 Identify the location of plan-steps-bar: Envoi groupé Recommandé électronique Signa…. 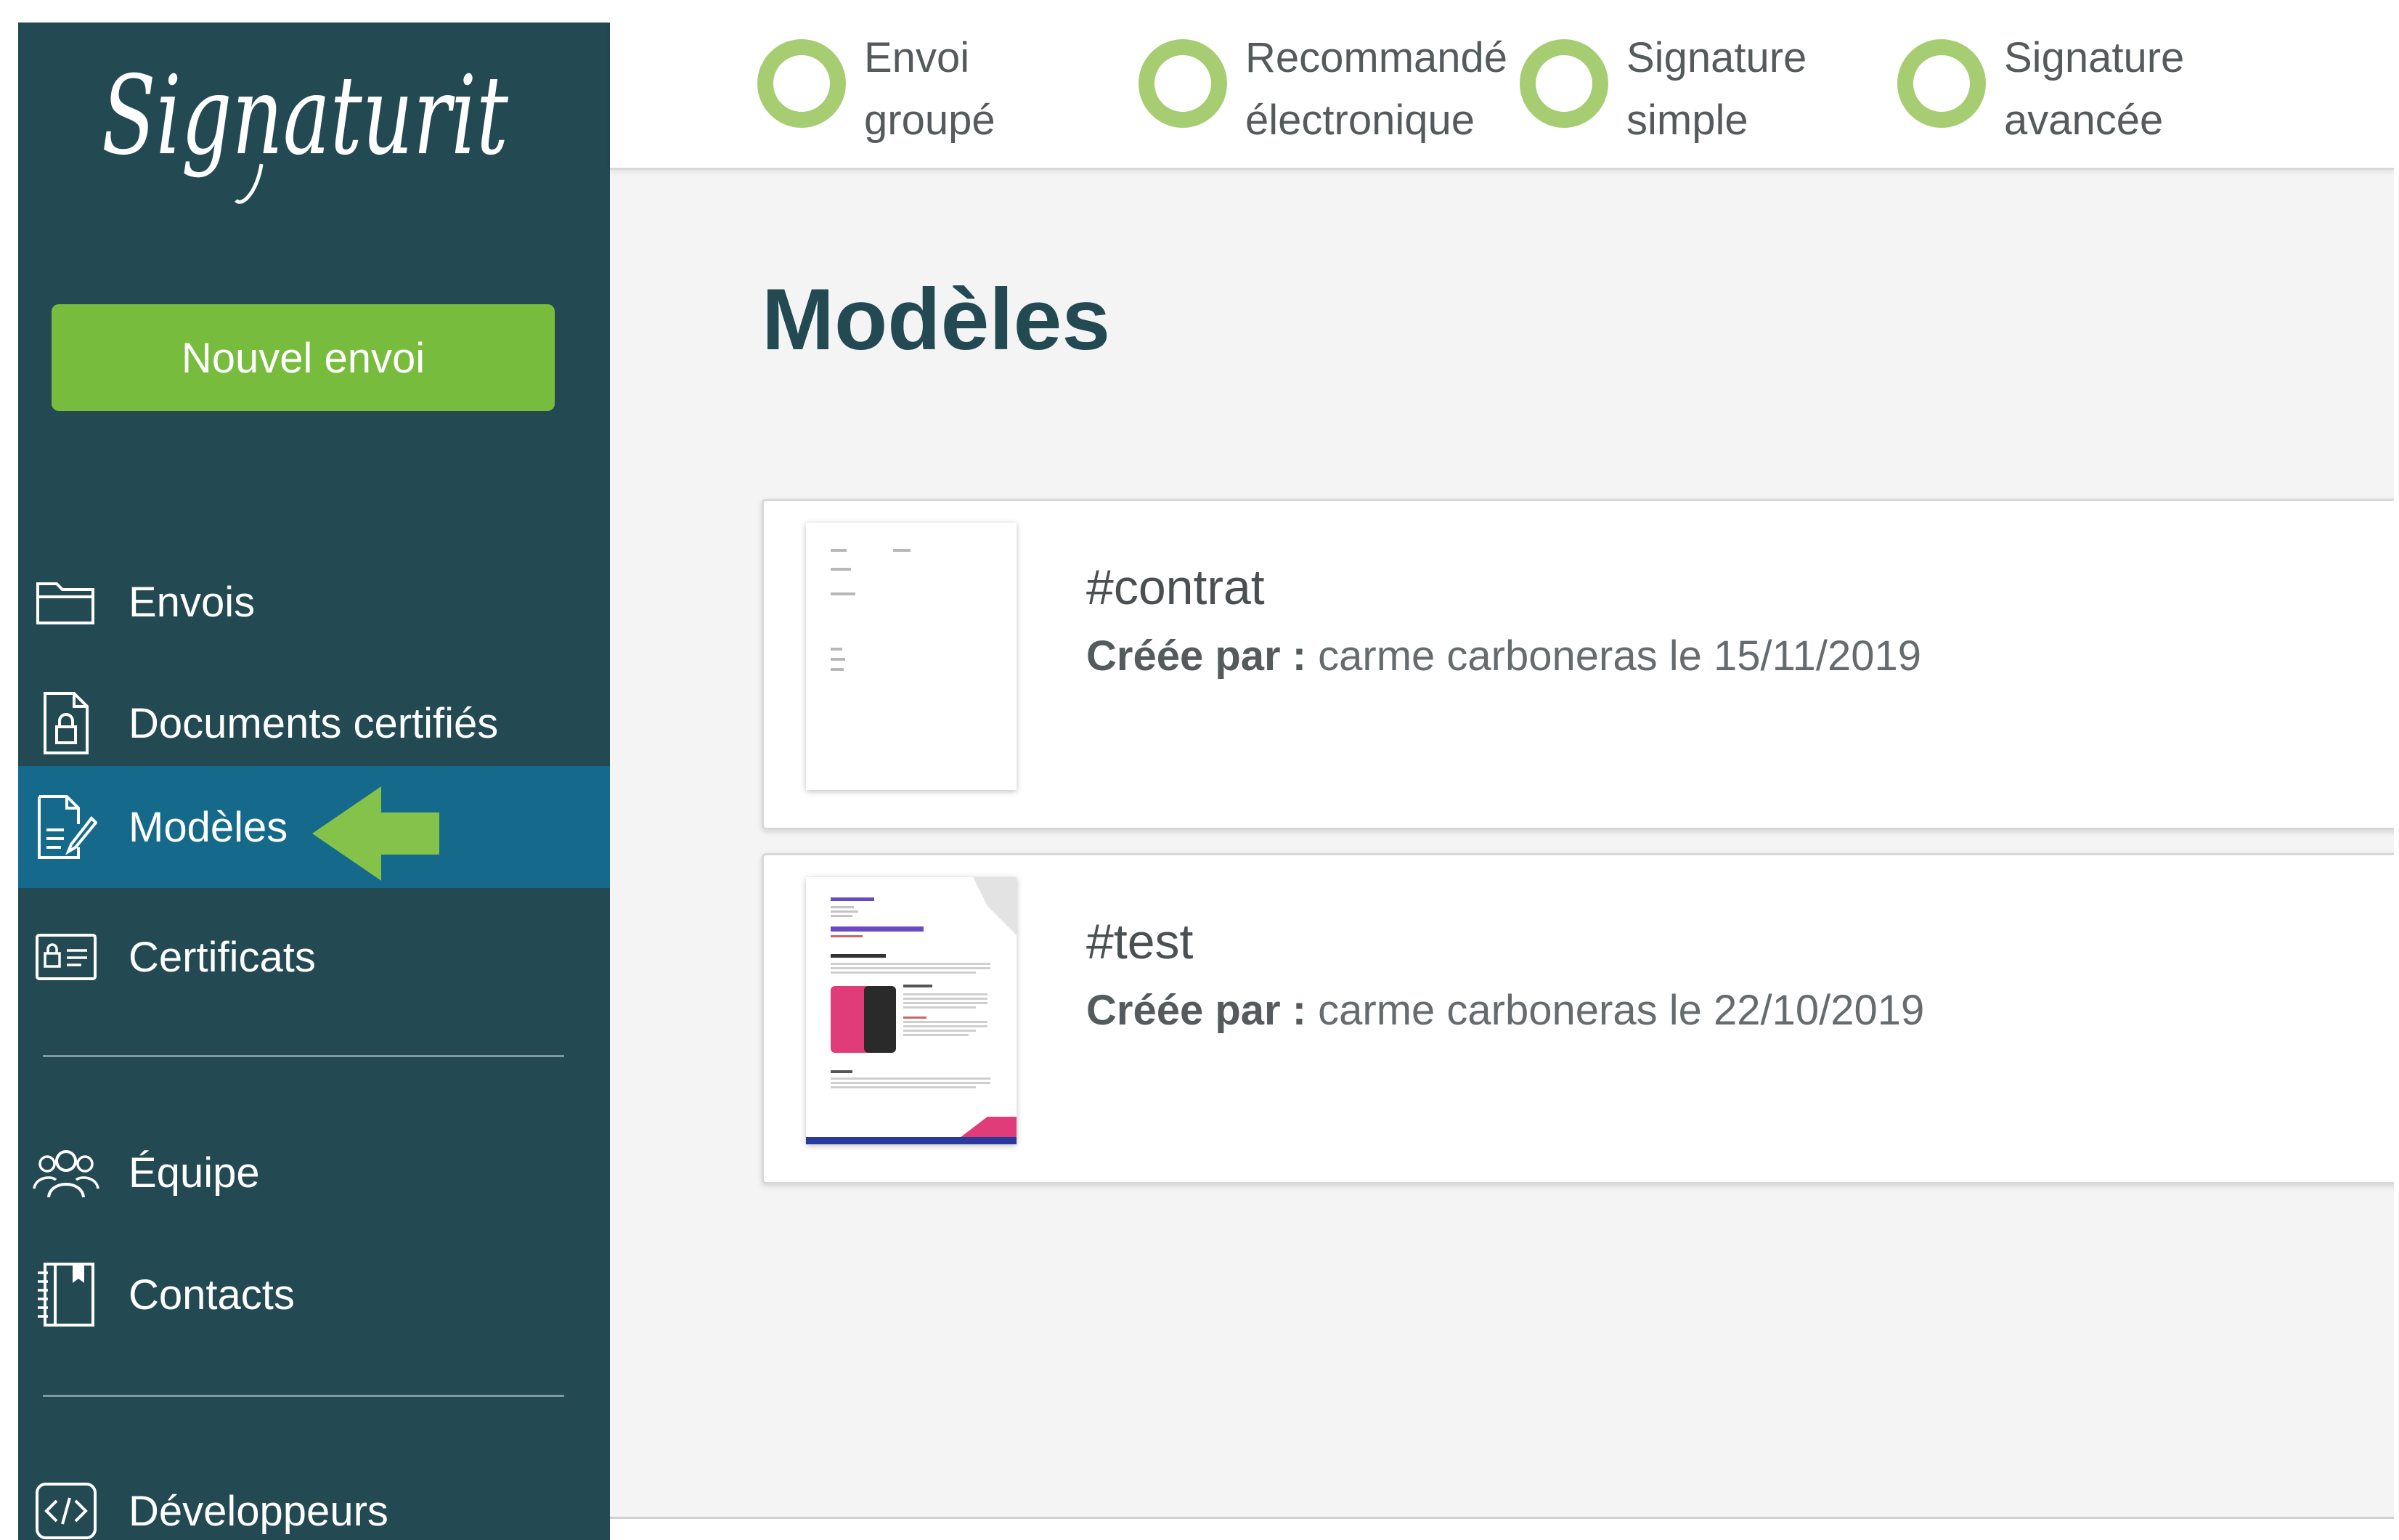
(1502, 96).